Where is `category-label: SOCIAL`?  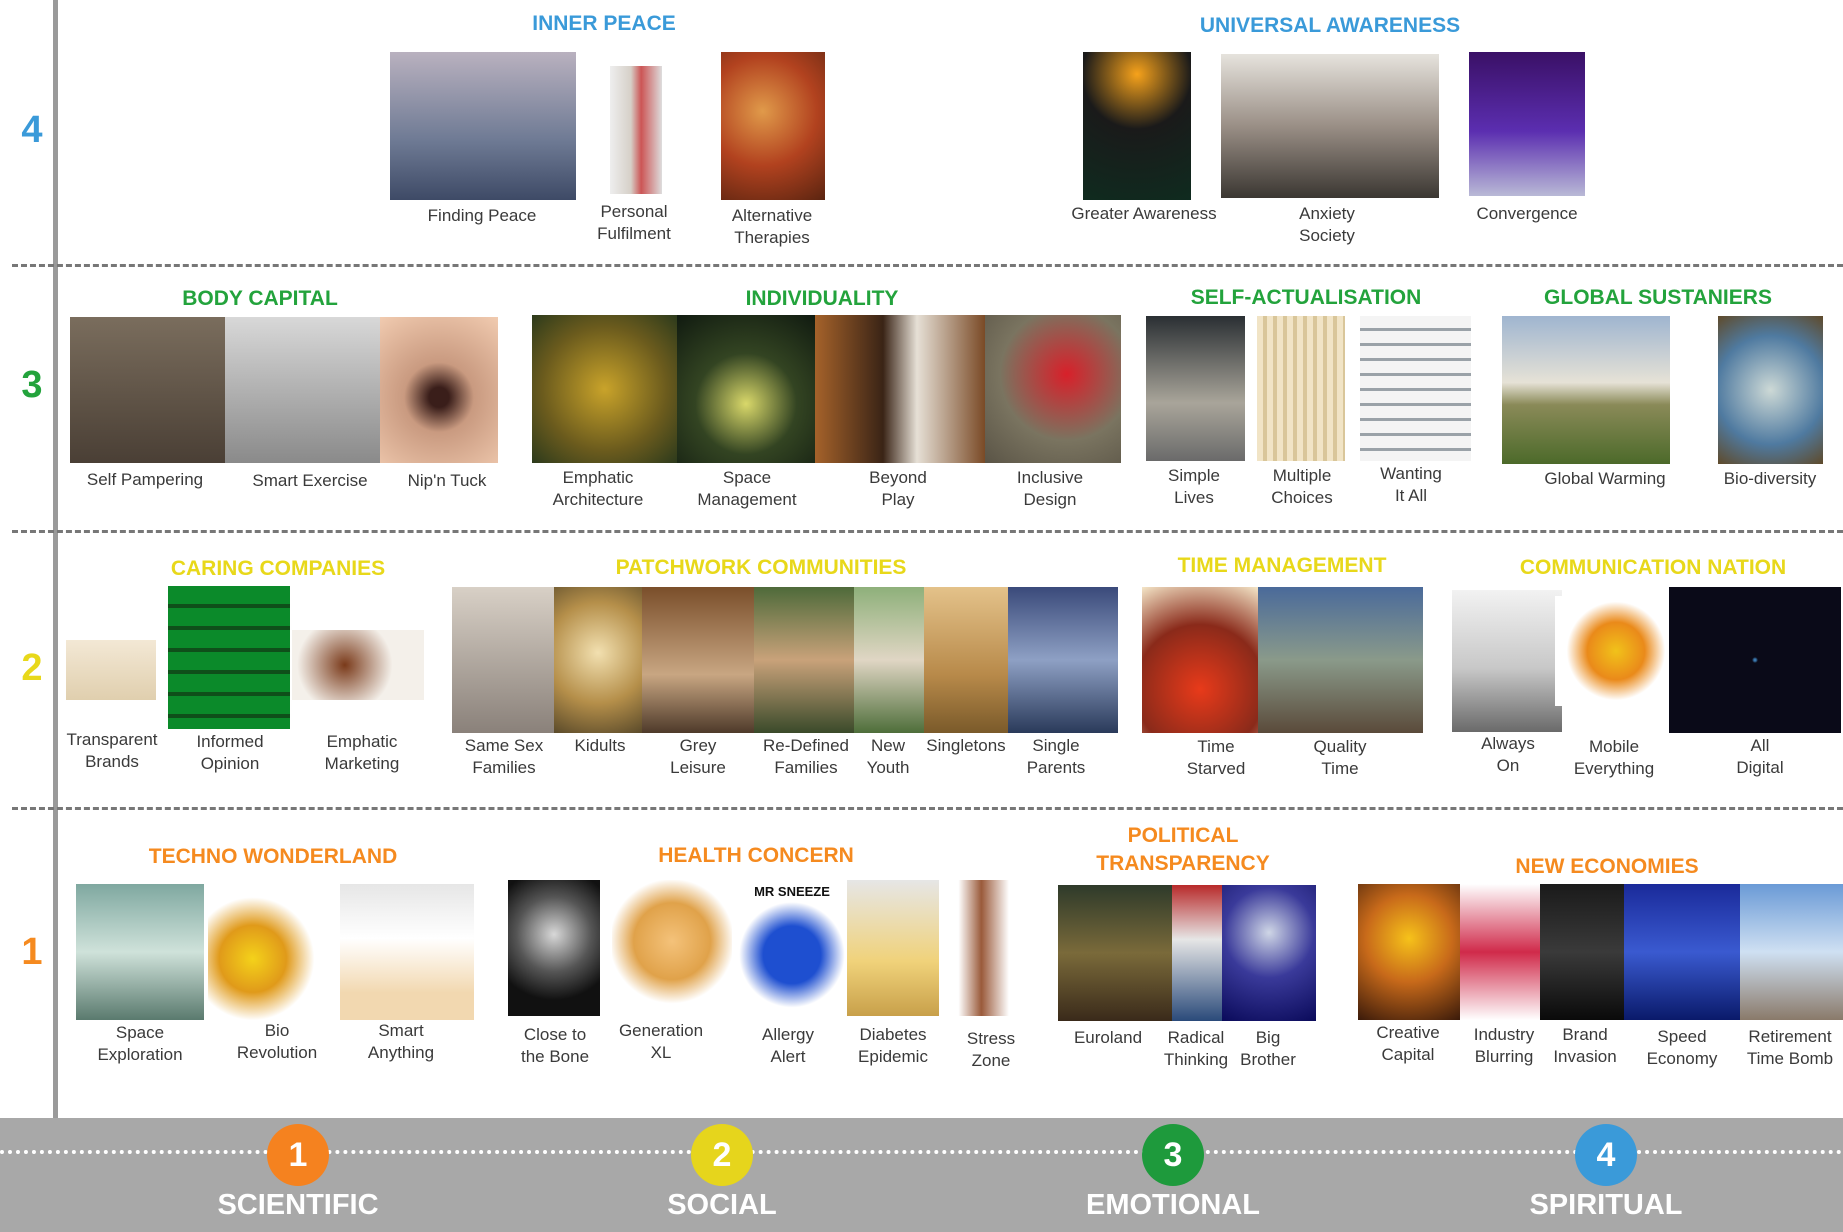 category-label: SOCIAL is located at coordinates (722, 1205).